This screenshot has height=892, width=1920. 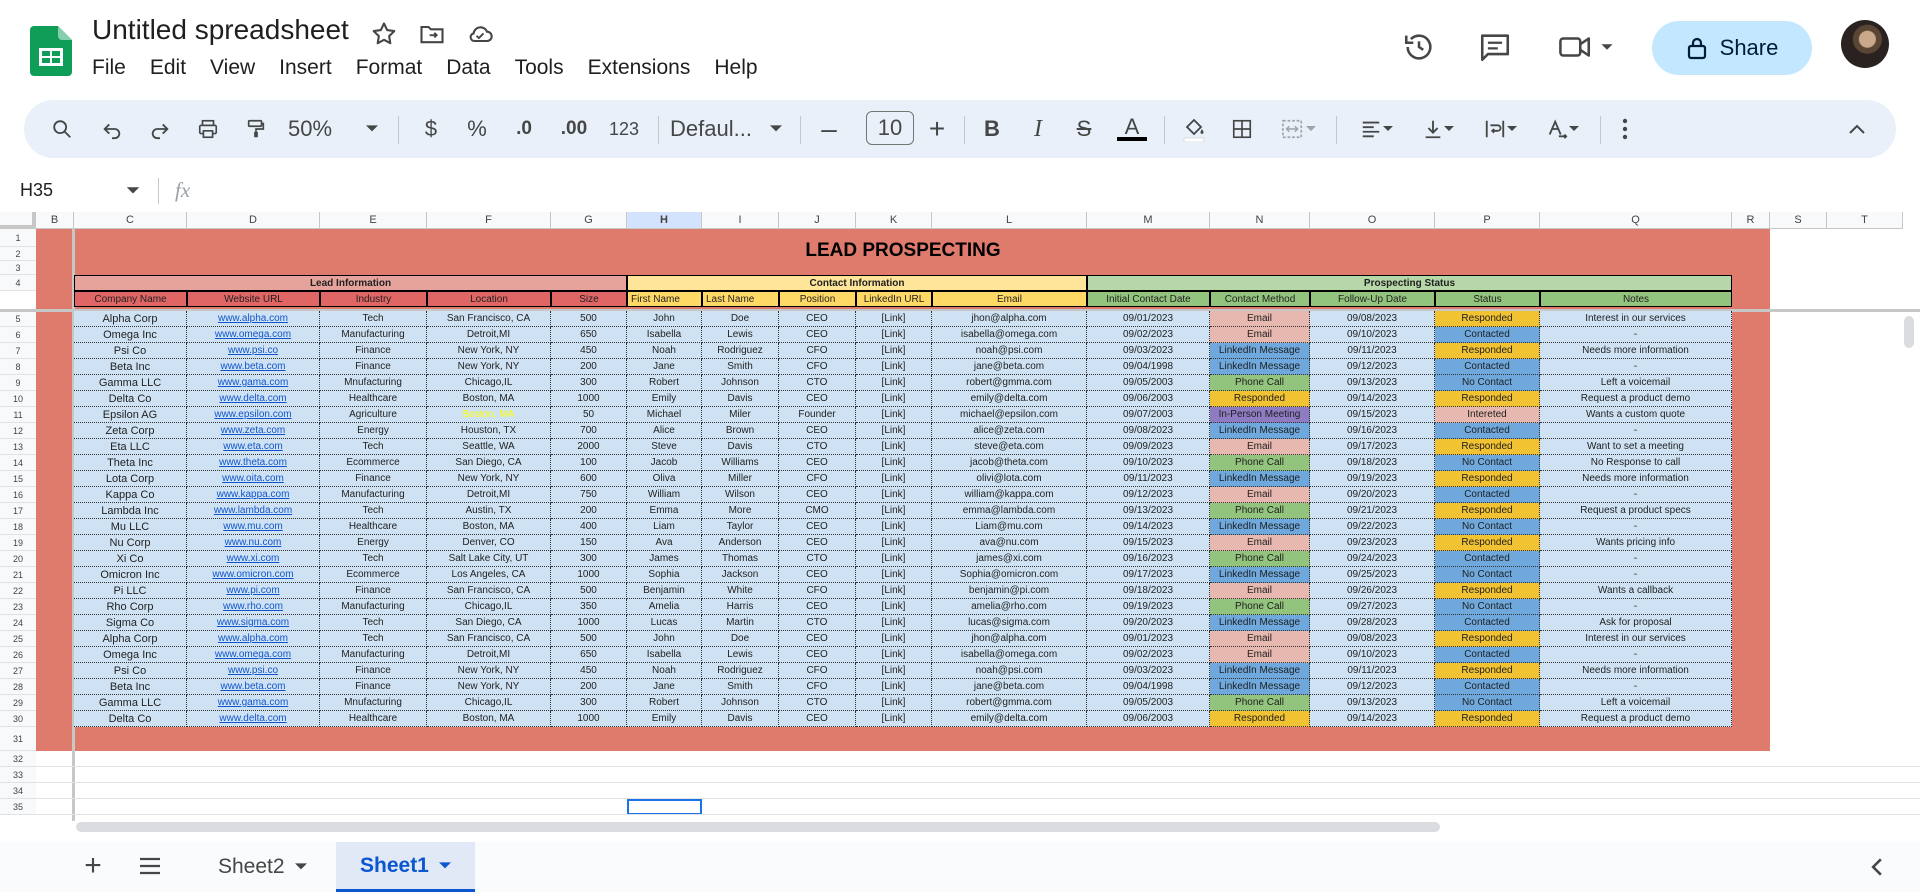 What do you see at coordinates (18, 254) in the screenshot?
I see `row-header: 2` at bounding box center [18, 254].